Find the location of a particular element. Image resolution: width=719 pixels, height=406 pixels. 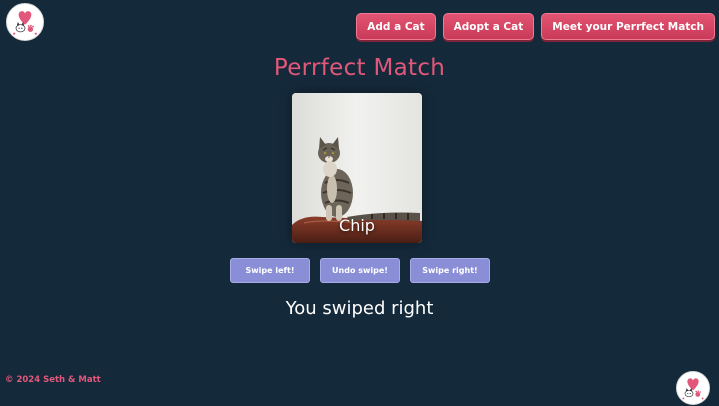

swipe-right-button: Swipe right! is located at coordinates (450, 270).